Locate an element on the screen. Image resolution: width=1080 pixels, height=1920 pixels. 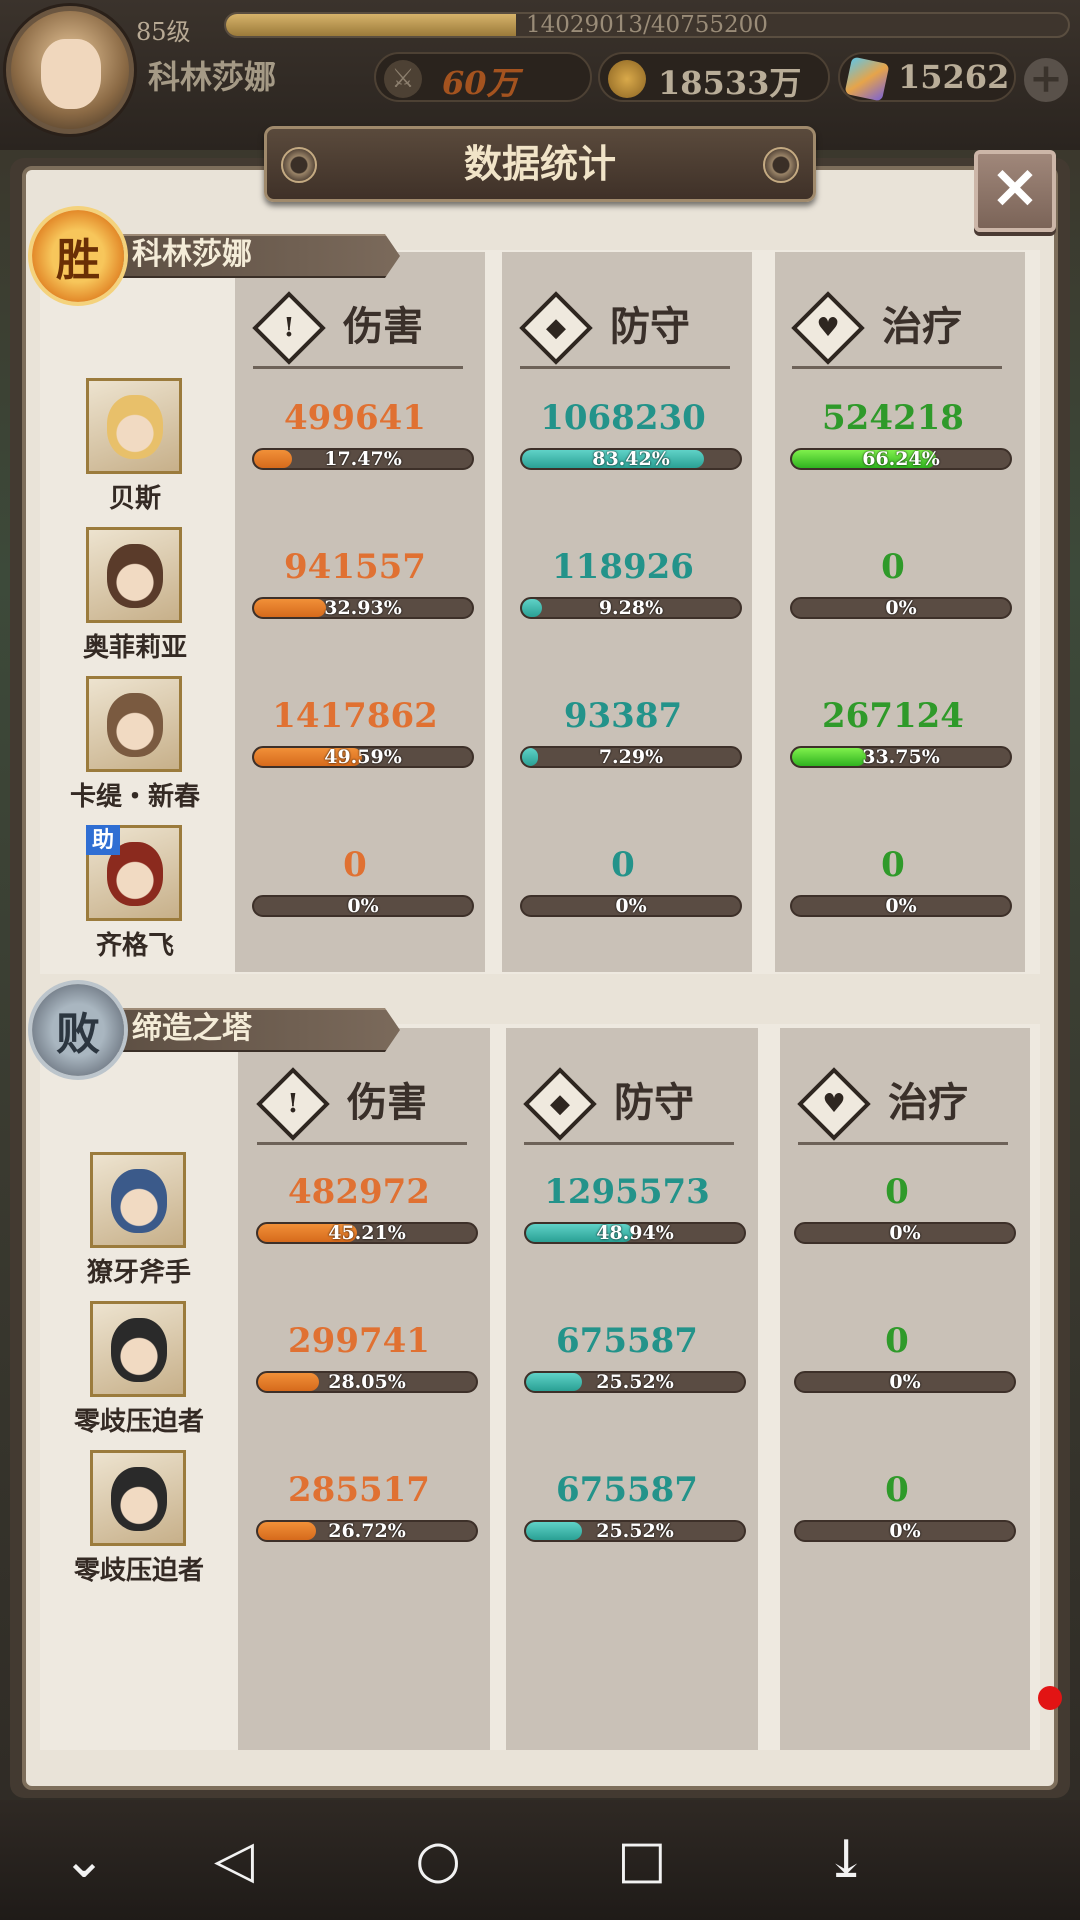
damage-share-bar: 28.05% is located at coordinates (367, 1382).